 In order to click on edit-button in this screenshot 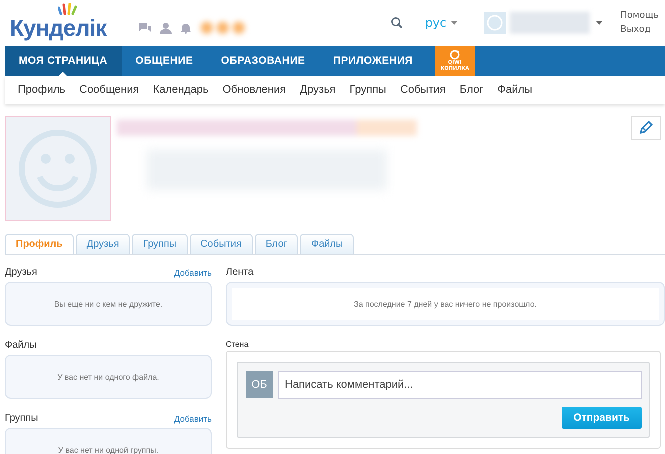, I will do `click(646, 128)`.